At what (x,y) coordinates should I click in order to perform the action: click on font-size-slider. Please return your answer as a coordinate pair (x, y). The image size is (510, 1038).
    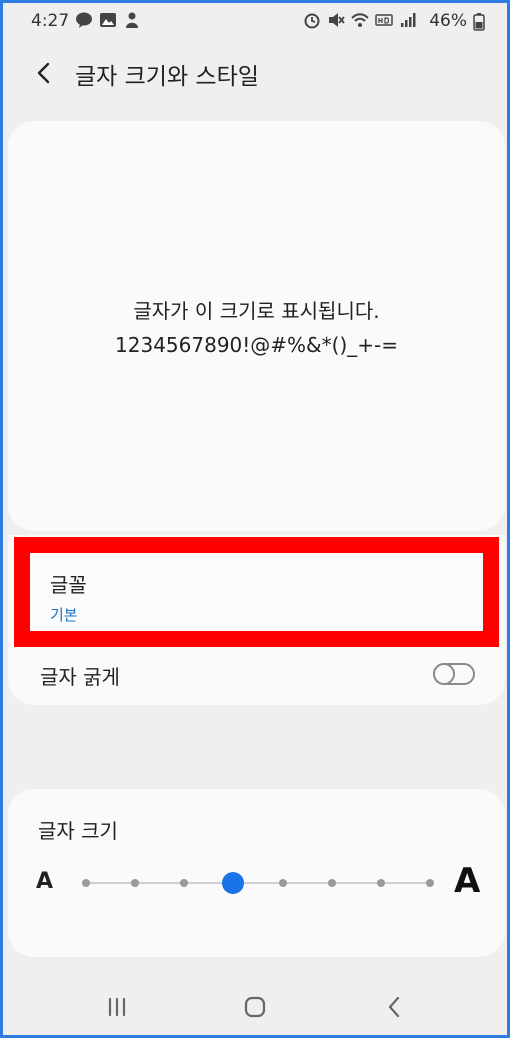
    Looking at the image, I should click on (258, 883).